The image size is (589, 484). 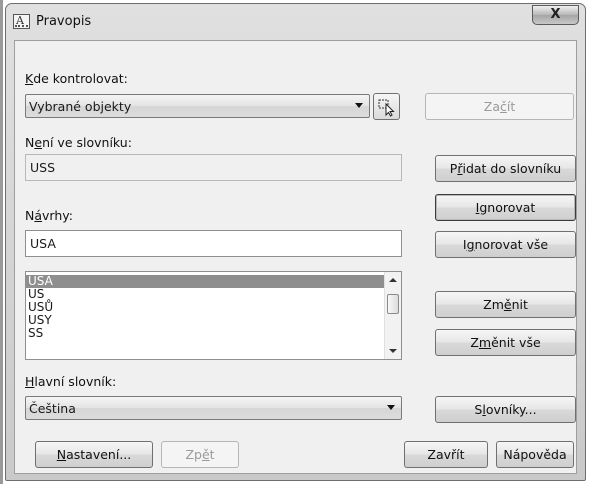 I want to click on not-in-dictionary-field: USS, so click(x=213, y=167).